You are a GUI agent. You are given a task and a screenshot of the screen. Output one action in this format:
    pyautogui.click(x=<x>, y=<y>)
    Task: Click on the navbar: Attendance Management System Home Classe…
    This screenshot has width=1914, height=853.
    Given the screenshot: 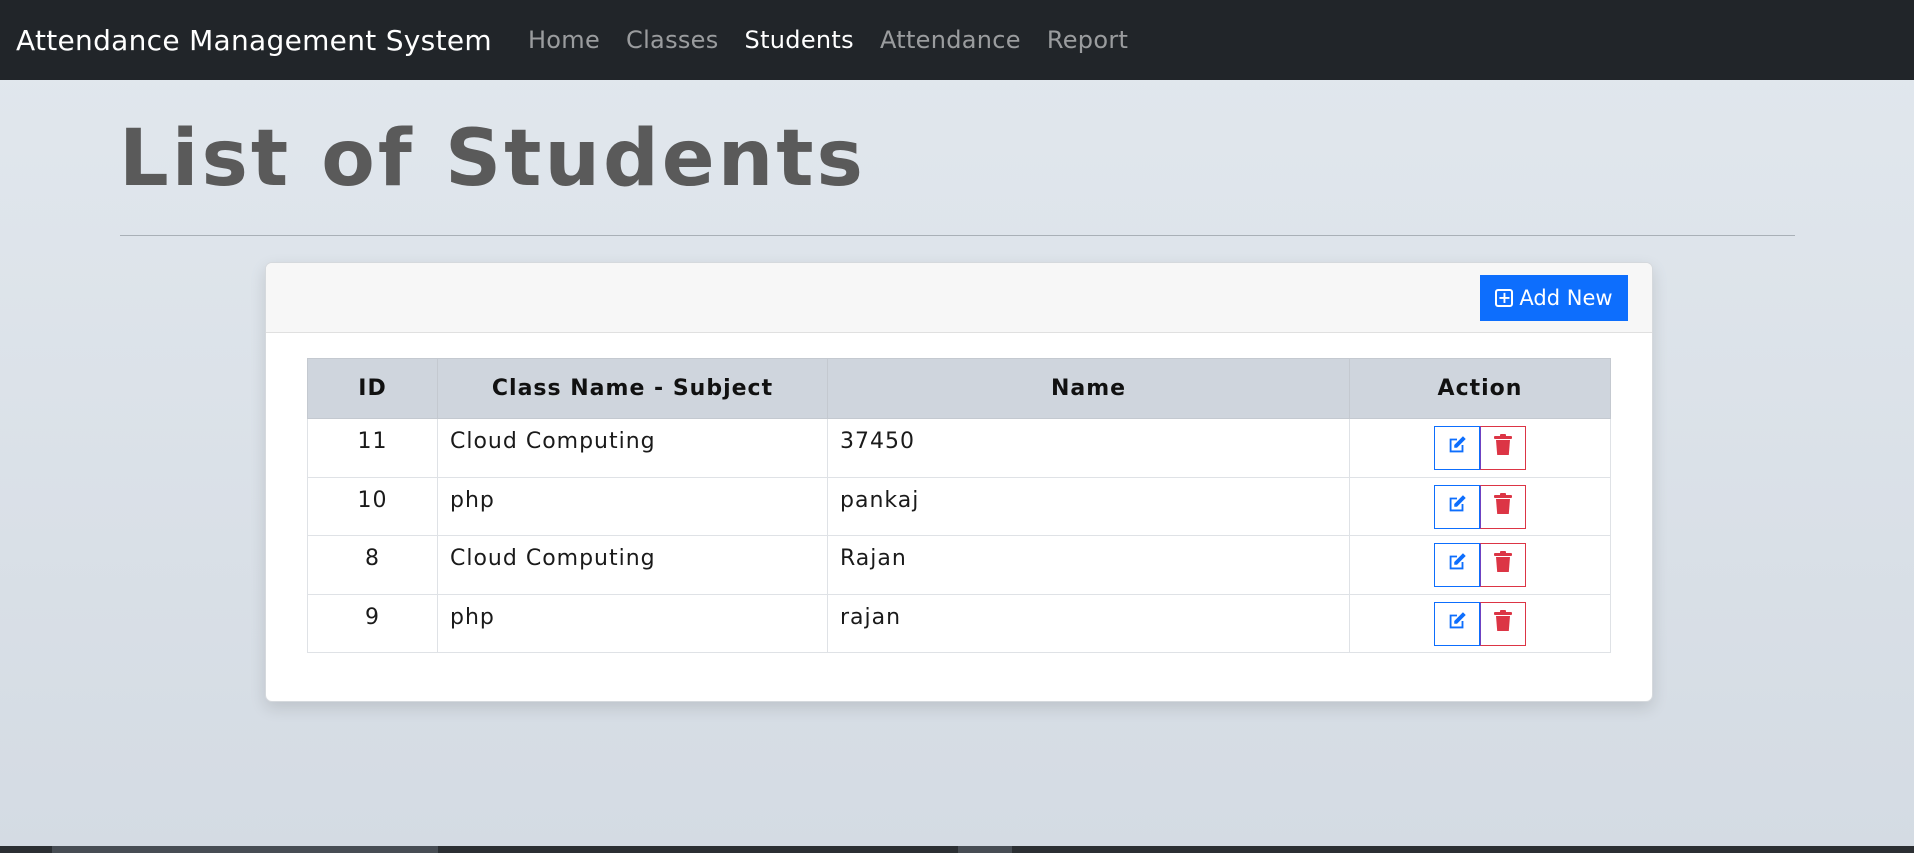 What is the action you would take?
    pyautogui.click(x=957, y=40)
    